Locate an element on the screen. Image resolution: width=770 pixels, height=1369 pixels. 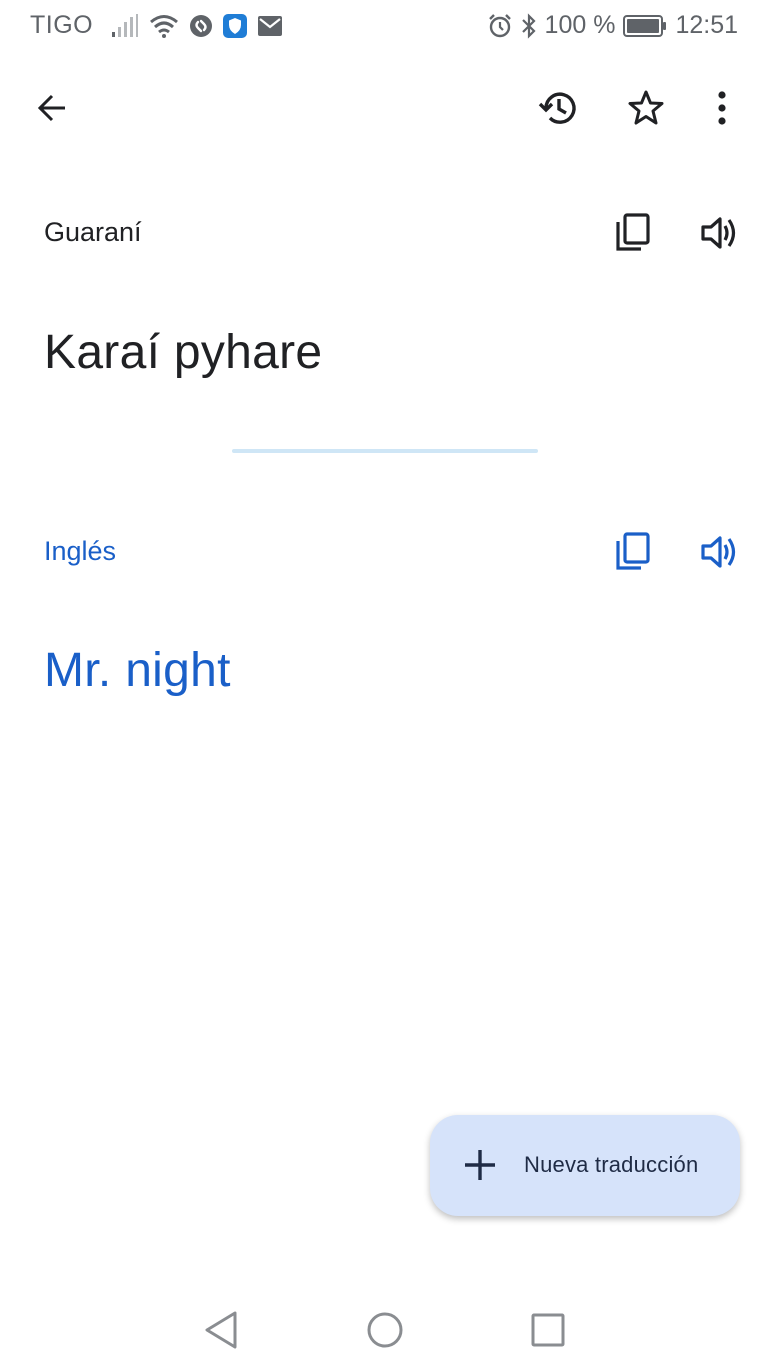
back-button is located at coordinates (52, 108).